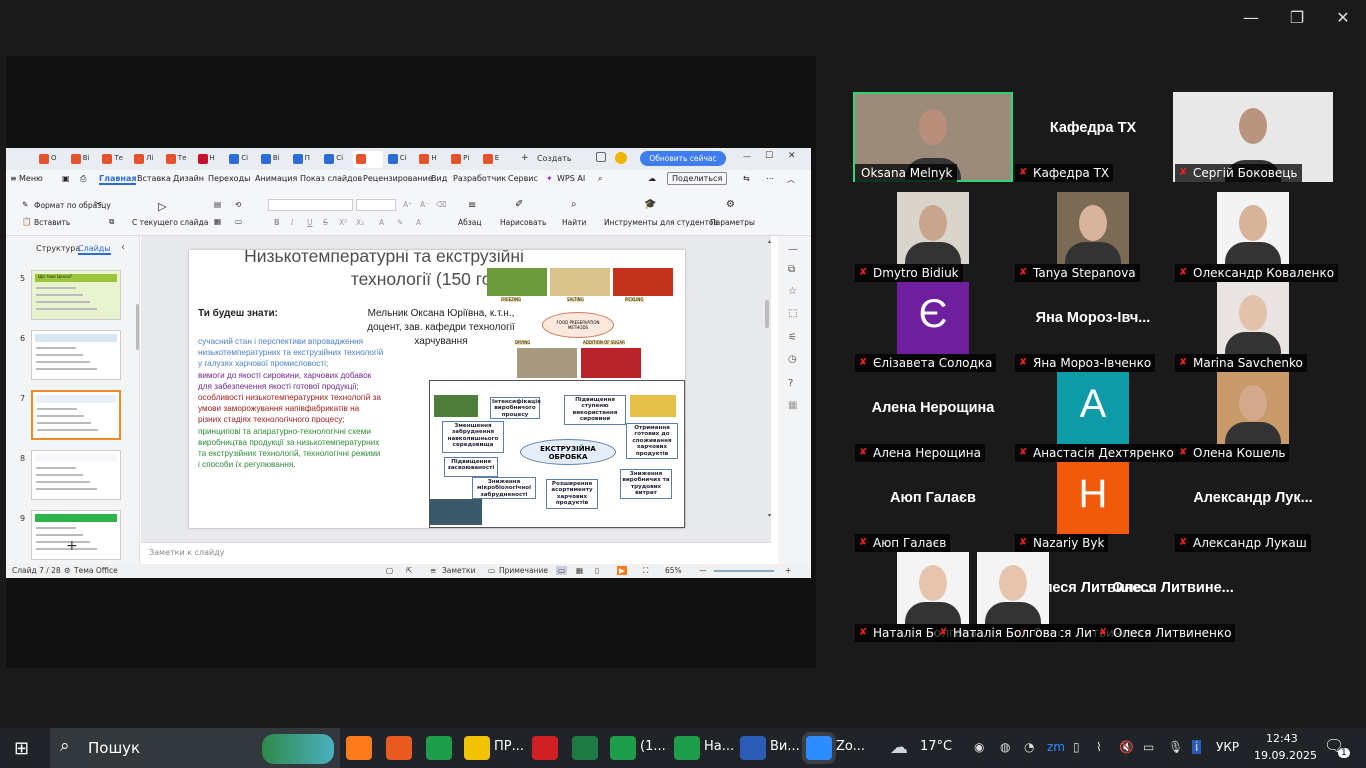 The height and width of the screenshot is (768, 1366). I want to click on document-tab, so click(368, 159).